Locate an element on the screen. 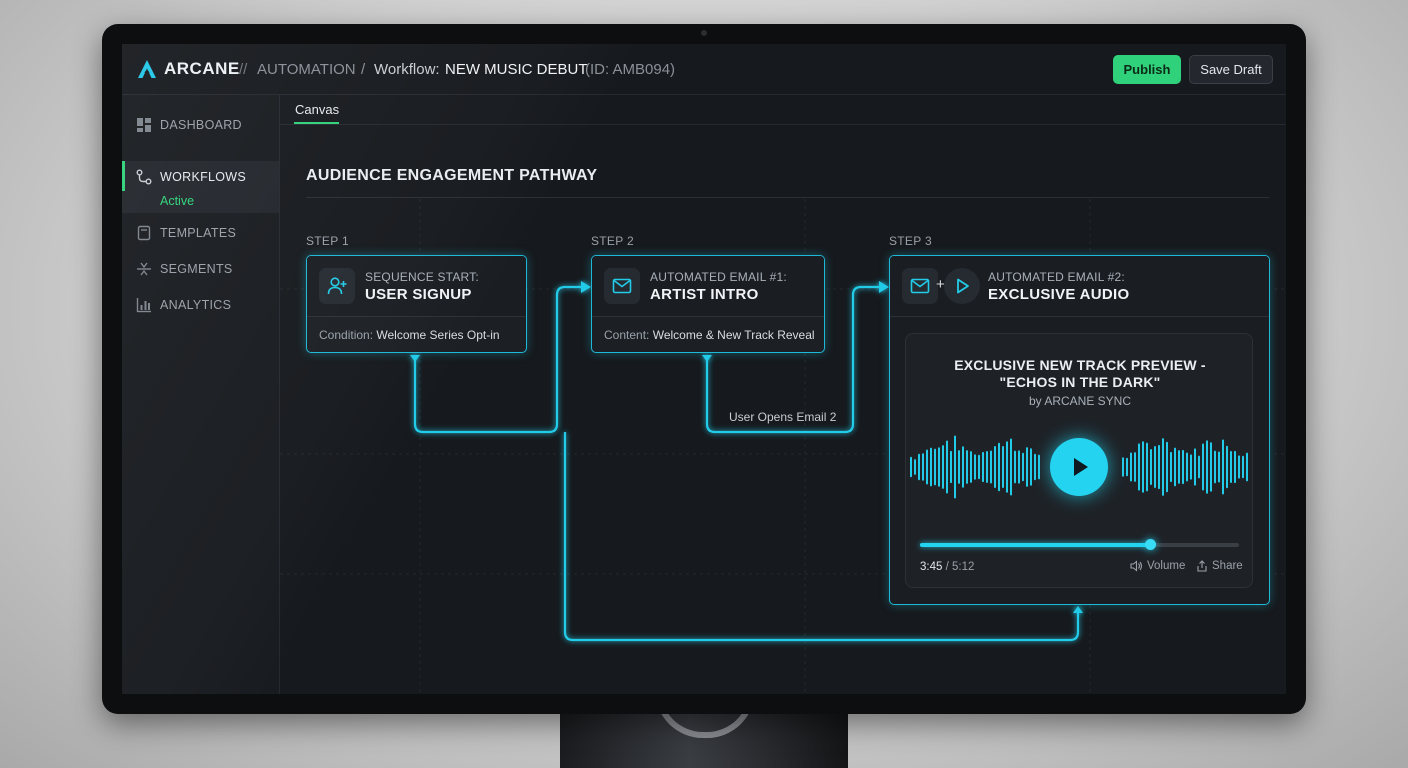  playback-time: 3:45 / 5:12 is located at coordinates (947, 567).